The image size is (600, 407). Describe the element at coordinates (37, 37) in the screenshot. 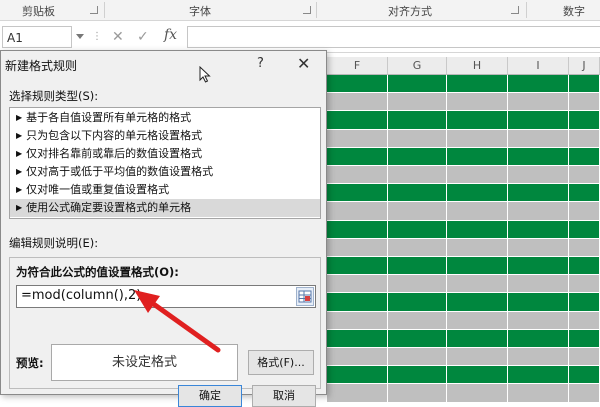

I see `name-box: A1` at that location.